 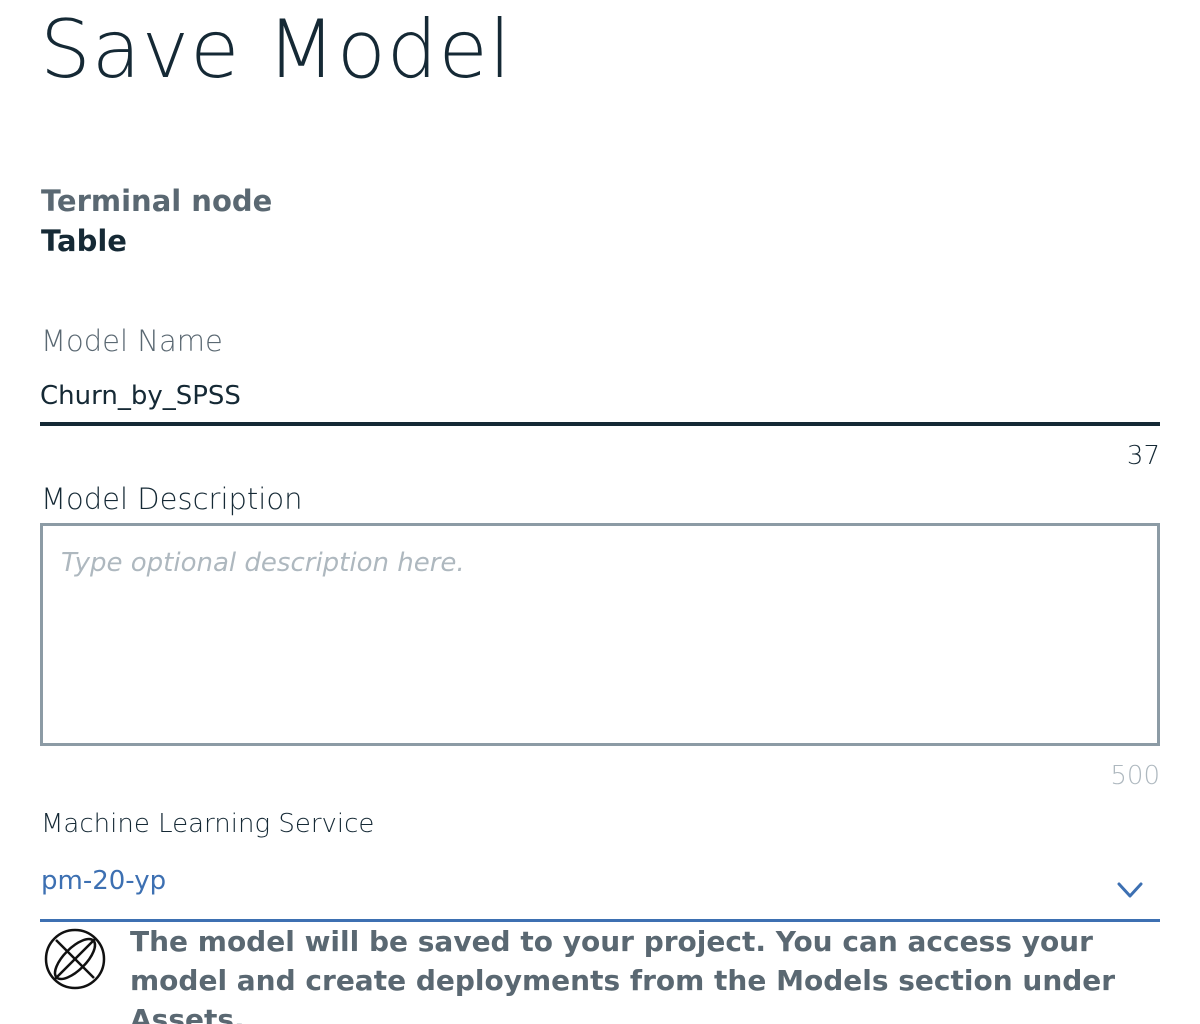 What do you see at coordinates (1135, 776) in the screenshot?
I see `model-description-char-count: 500` at bounding box center [1135, 776].